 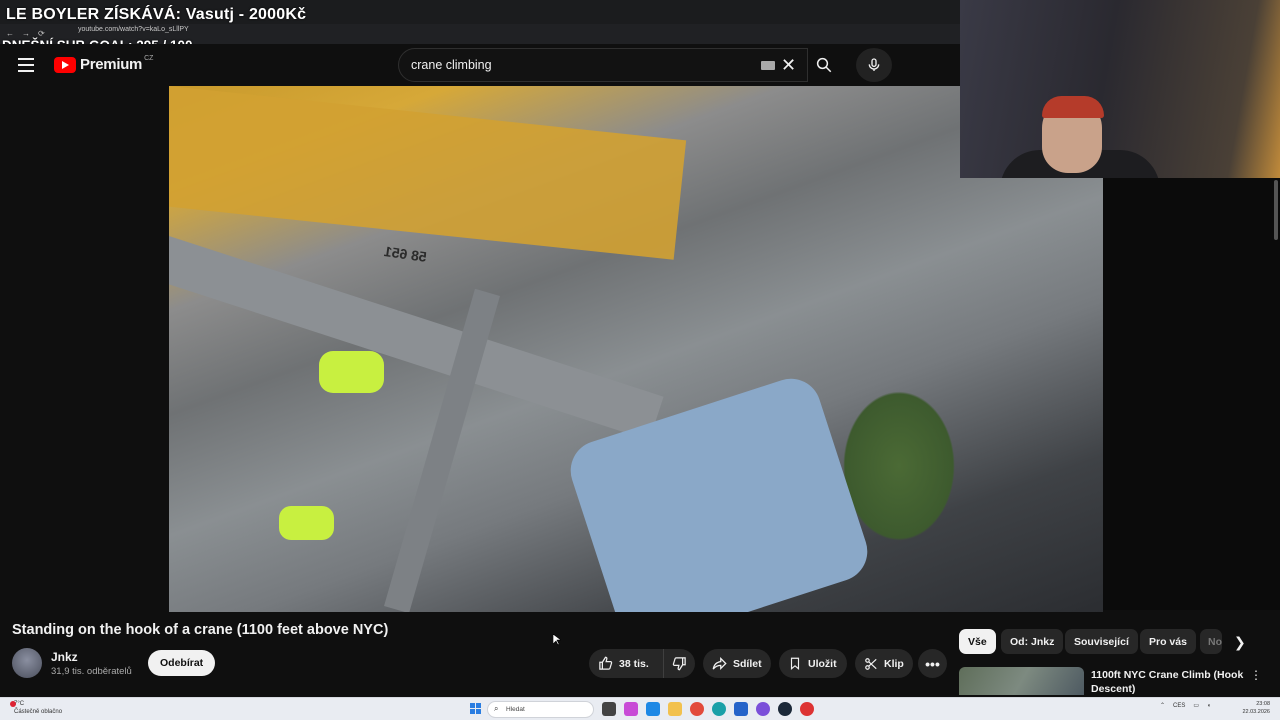 I want to click on system-tray: ⌃ CES ▭ ◖, so click(x=1185, y=706).